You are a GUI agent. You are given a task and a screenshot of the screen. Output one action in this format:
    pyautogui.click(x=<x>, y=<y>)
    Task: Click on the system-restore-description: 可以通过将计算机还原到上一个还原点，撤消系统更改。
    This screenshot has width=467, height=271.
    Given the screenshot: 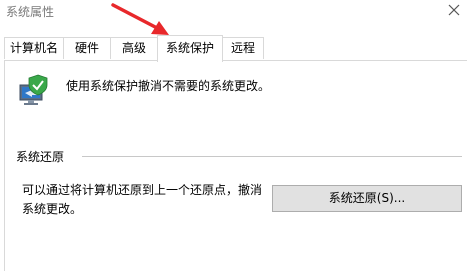 What is the action you would take?
    pyautogui.click(x=142, y=199)
    